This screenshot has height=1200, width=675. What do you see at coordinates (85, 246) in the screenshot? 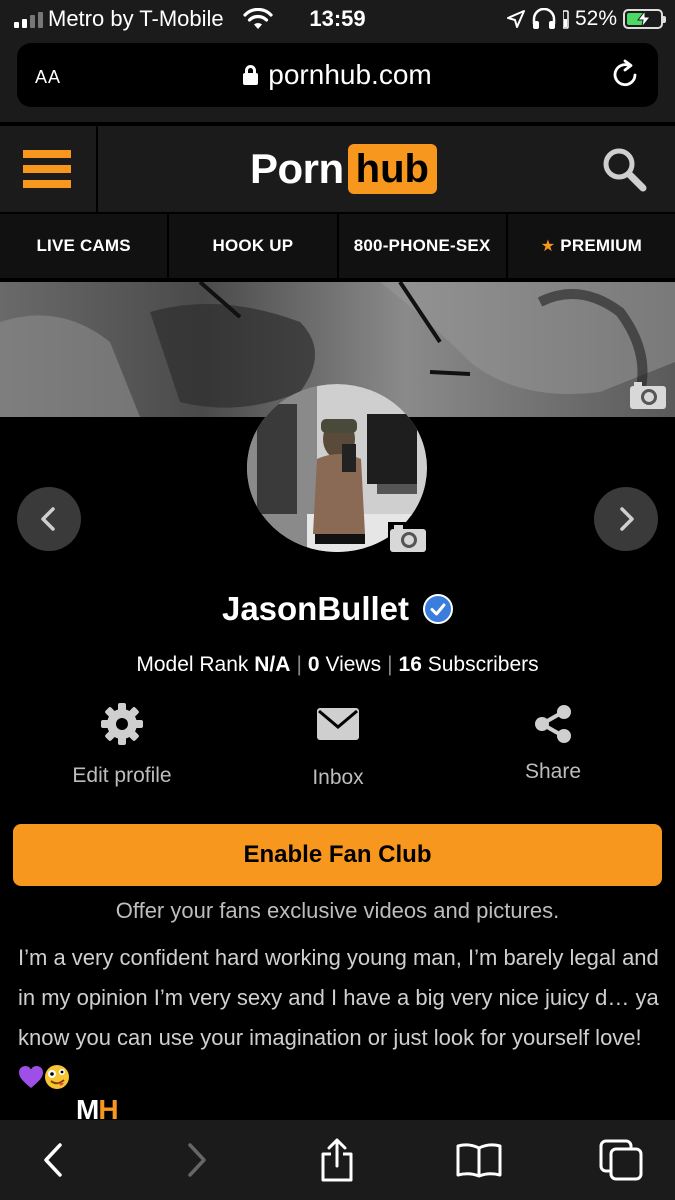
I see `nav-live-cams: LIVE CAMS` at bounding box center [85, 246].